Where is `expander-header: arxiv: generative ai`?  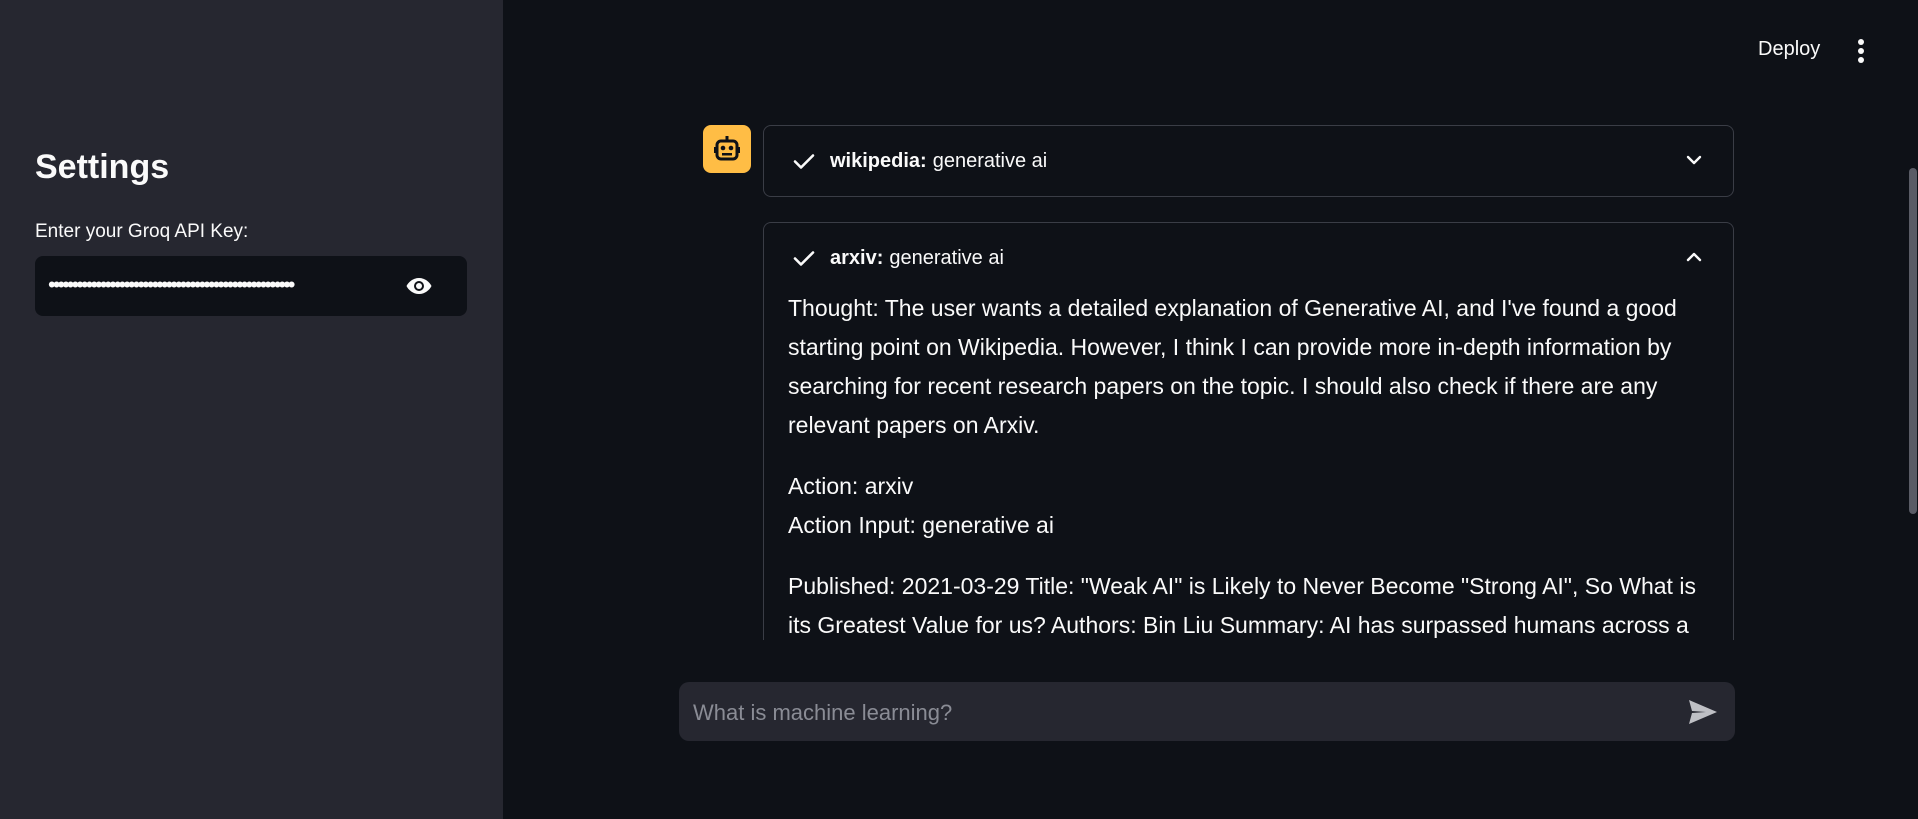
expander-header: arxiv: generative ai is located at coordinates (898, 258).